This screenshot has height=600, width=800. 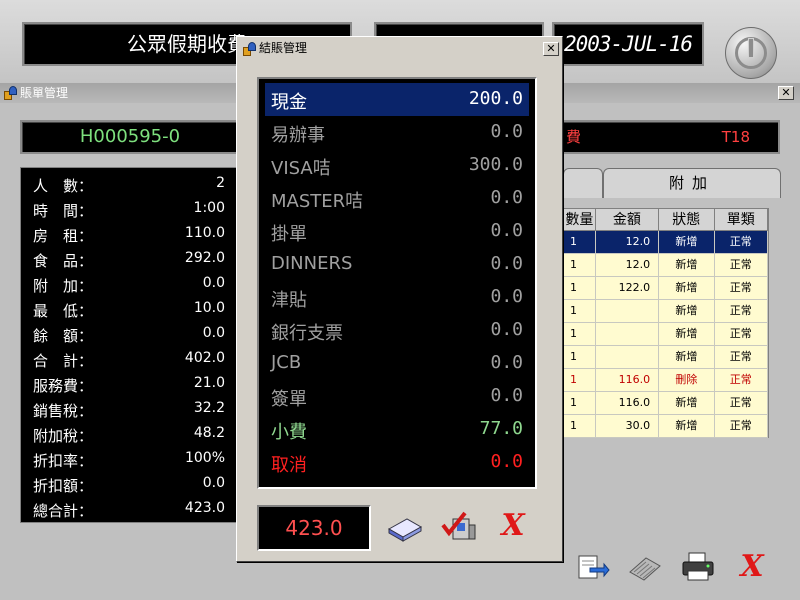 What do you see at coordinates (209, 408) in the screenshot?
I see `summary-value: 32.2` at bounding box center [209, 408].